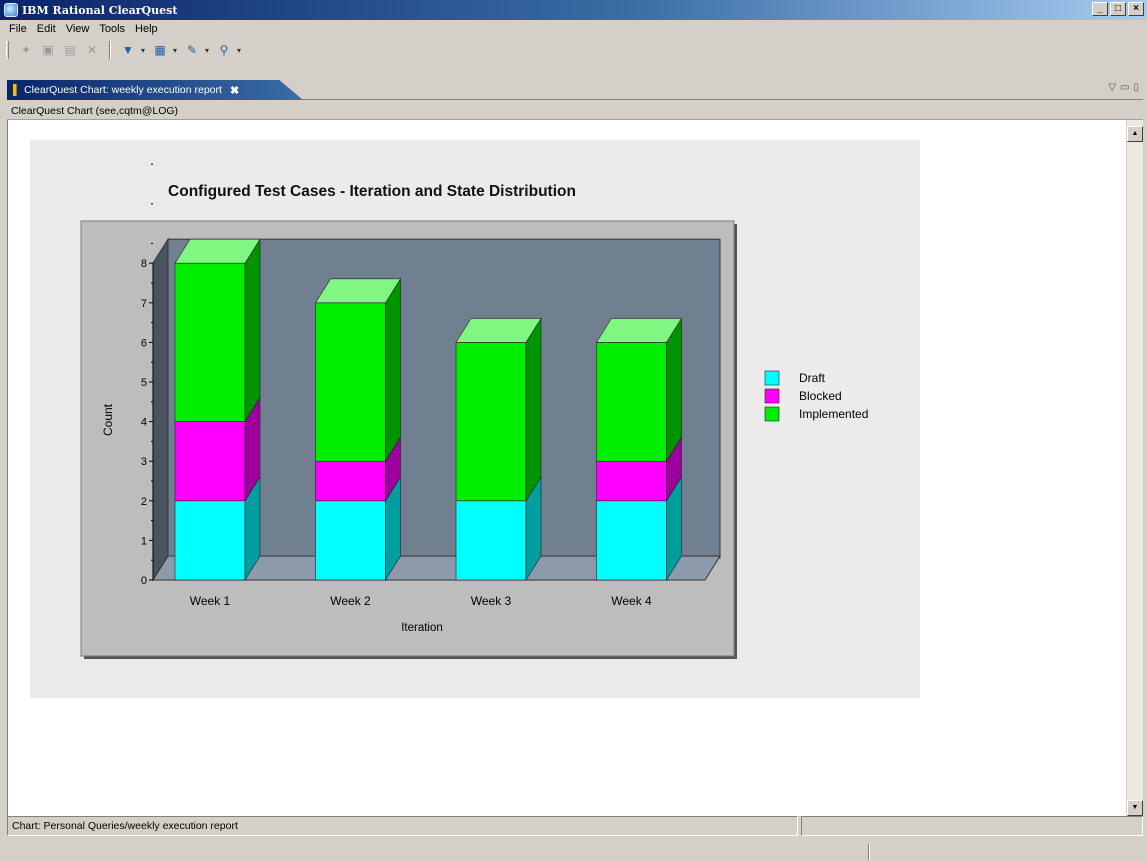  Describe the element at coordinates (7, 50) in the screenshot. I see `toolbar-grip` at that location.